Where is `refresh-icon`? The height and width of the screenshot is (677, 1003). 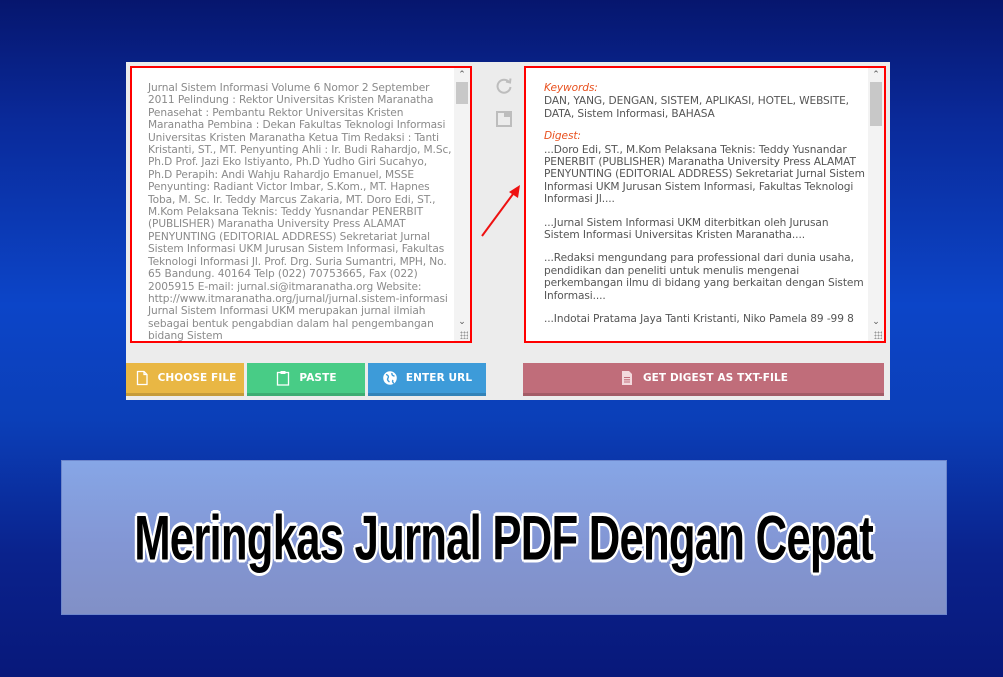 refresh-icon is located at coordinates (504, 86).